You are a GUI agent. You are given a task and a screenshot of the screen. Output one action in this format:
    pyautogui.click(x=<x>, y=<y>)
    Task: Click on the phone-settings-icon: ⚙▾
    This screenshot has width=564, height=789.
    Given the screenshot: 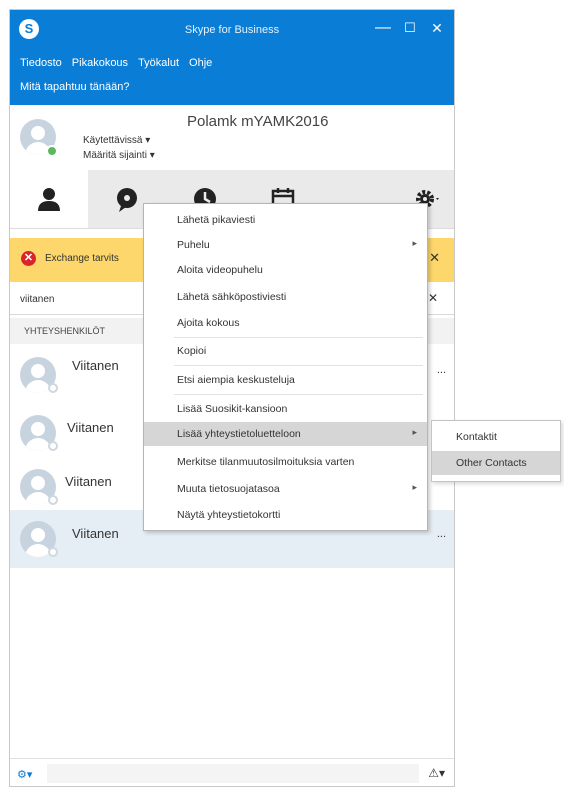 What is the action you would take?
    pyautogui.click(x=24, y=774)
    